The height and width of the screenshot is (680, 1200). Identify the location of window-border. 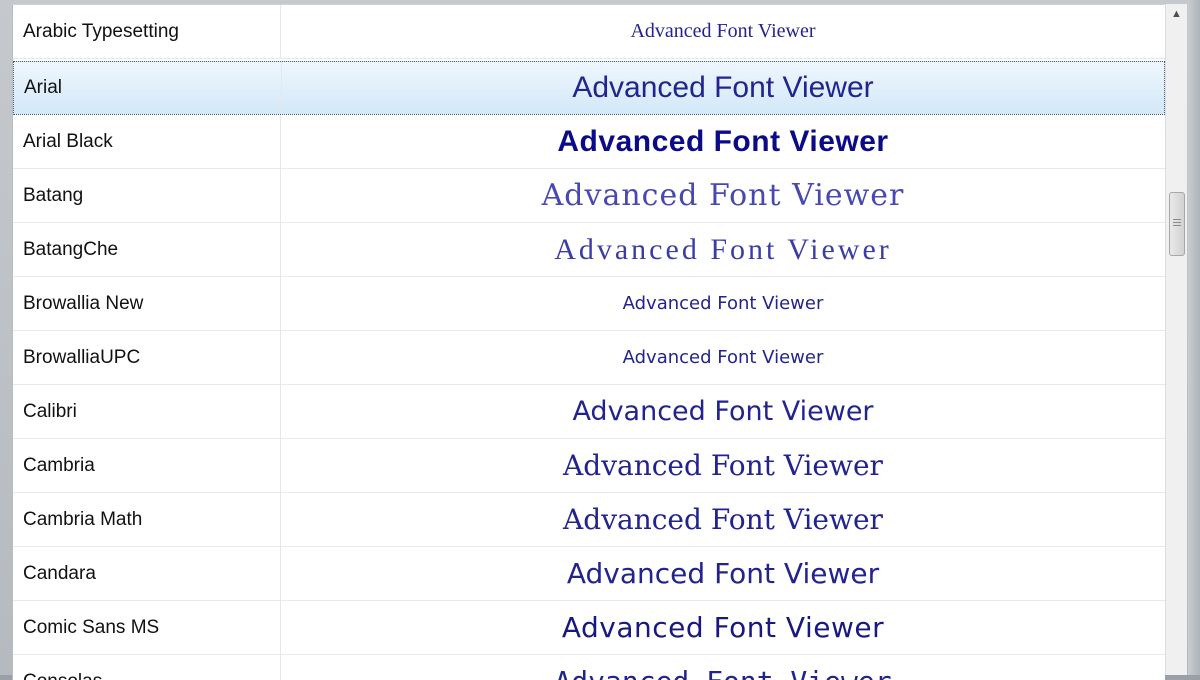
(1194, 337).